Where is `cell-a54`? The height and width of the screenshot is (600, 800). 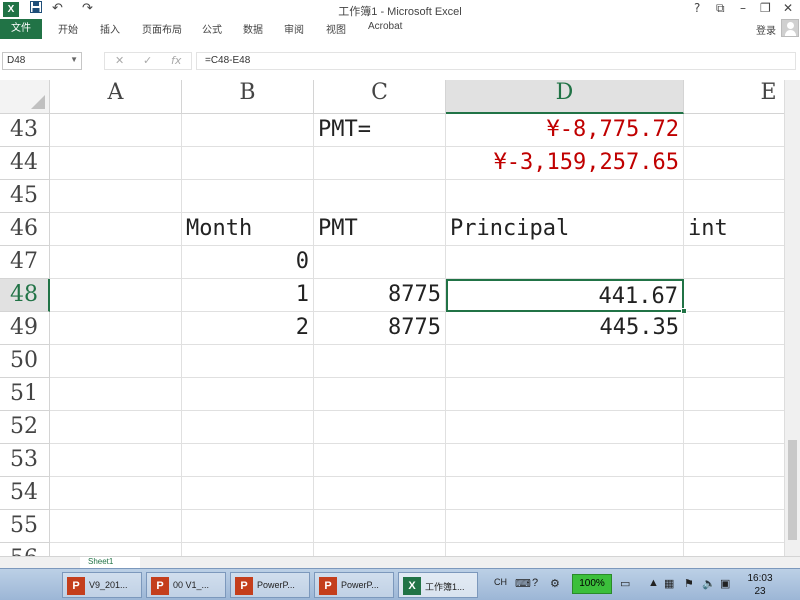 cell-a54 is located at coordinates (116, 493).